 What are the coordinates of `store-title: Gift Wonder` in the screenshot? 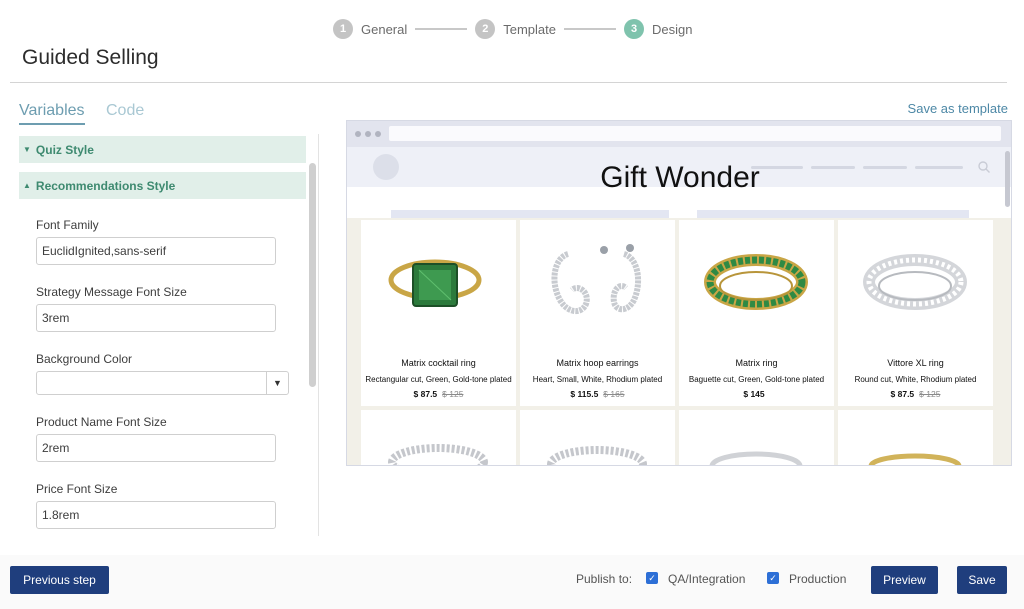 It's located at (680, 177).